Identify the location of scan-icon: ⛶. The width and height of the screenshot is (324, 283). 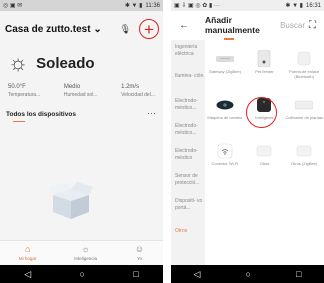
(312, 25).